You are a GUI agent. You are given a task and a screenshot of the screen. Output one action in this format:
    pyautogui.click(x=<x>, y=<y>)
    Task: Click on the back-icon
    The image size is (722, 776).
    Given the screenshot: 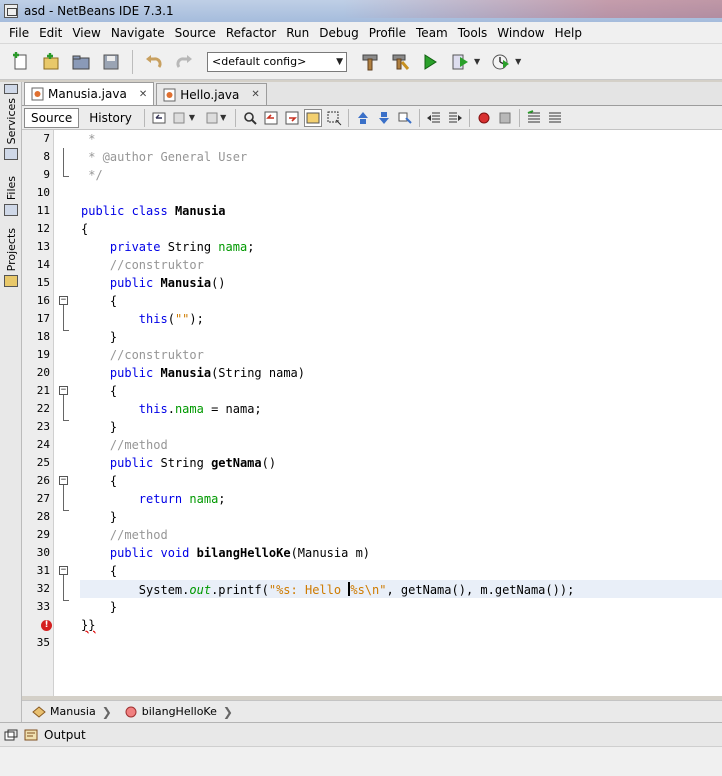 What is the action you would take?
    pyautogui.click(x=180, y=118)
    